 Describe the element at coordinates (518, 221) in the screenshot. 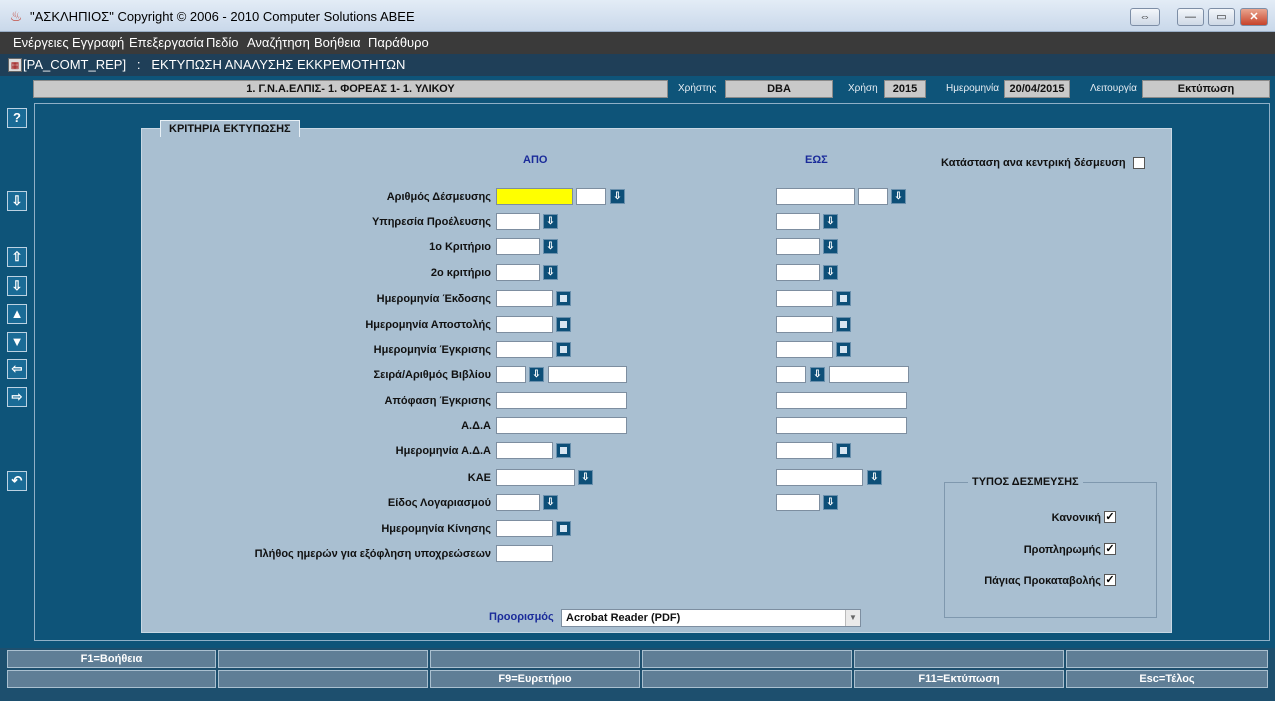

I see `origin-service-from-field` at that location.